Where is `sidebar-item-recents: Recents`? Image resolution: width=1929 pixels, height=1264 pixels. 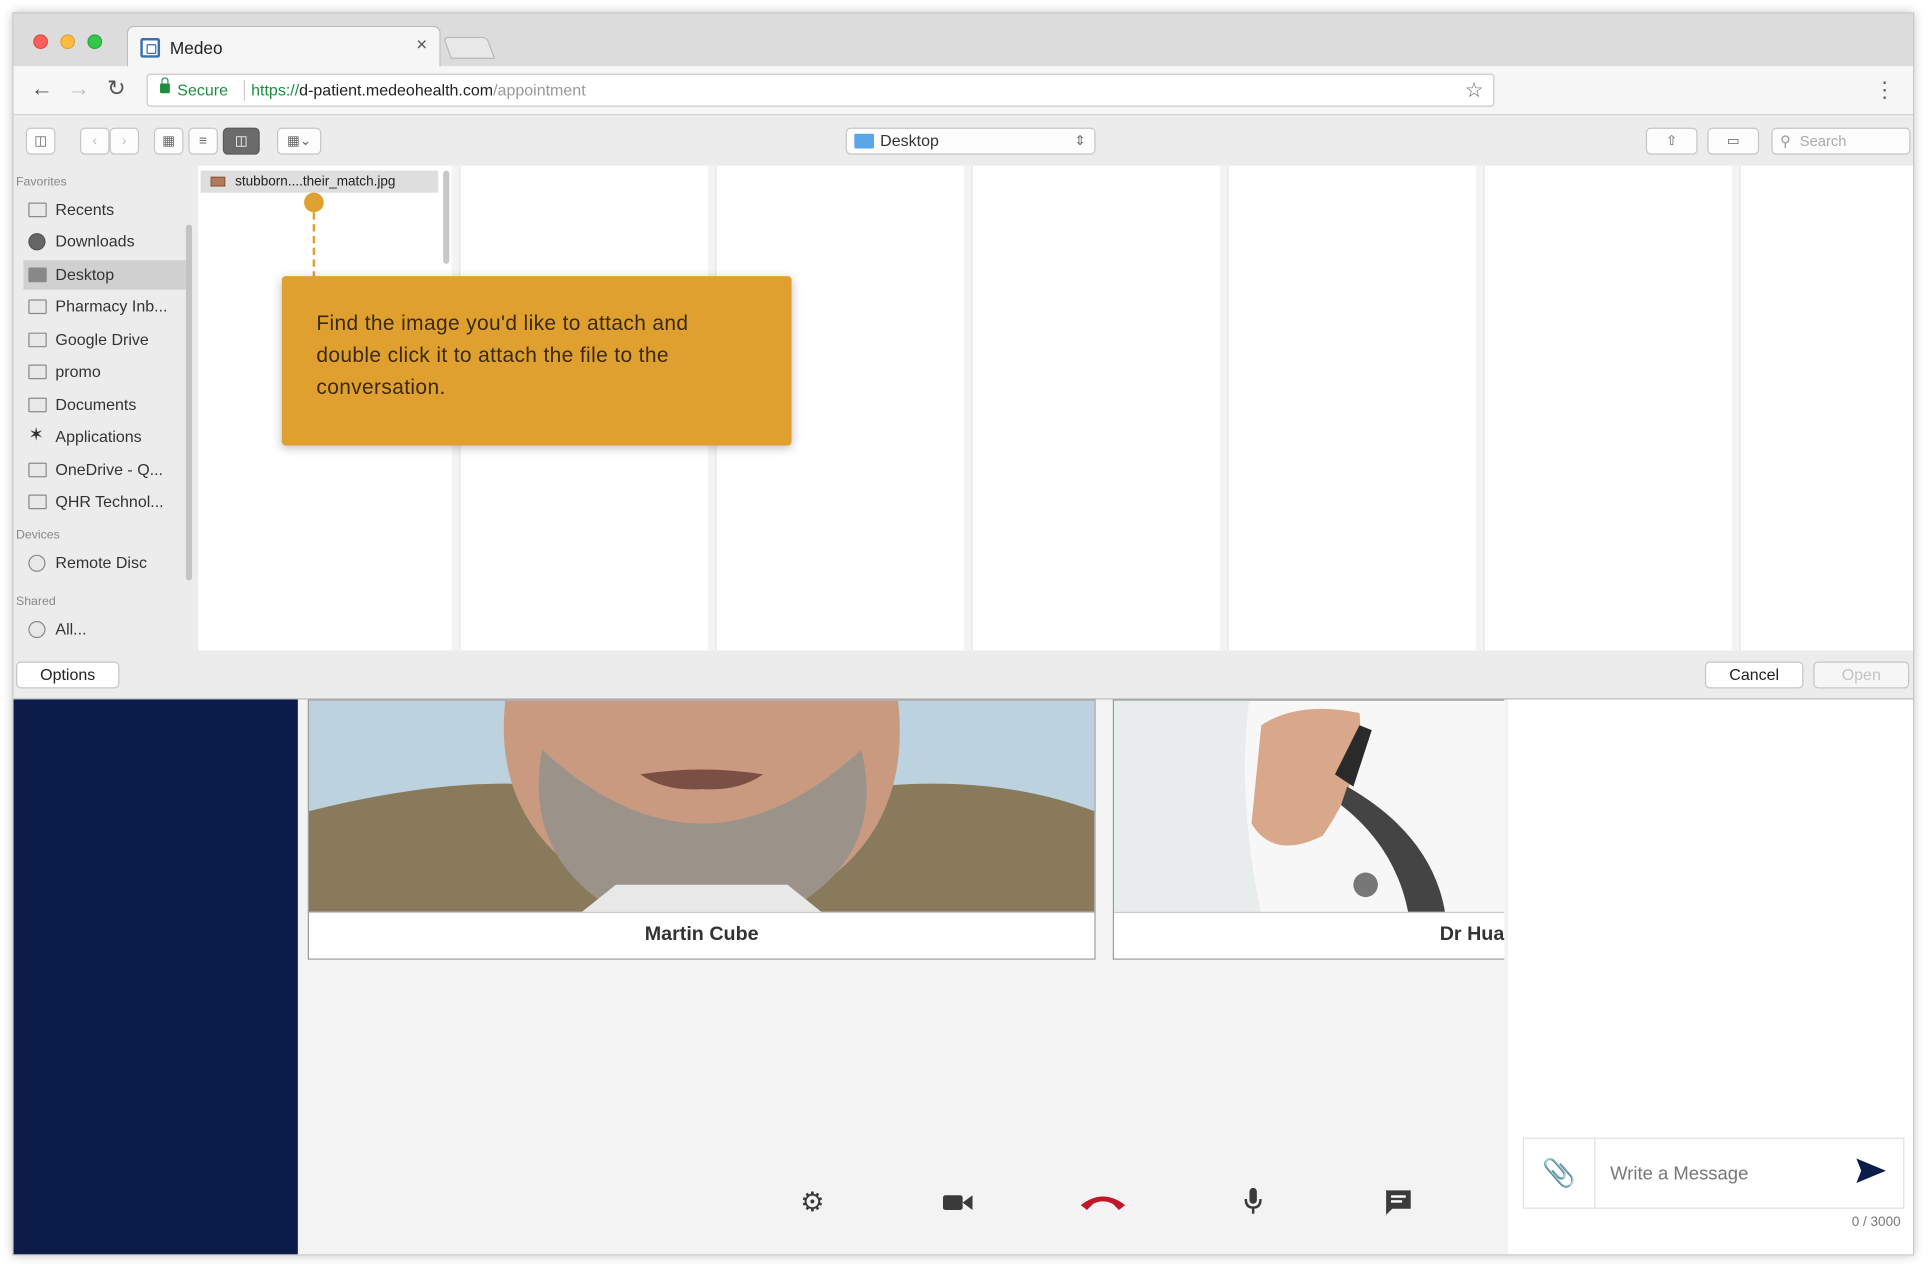
sidebar-item-recents: Recents is located at coordinates (104, 209).